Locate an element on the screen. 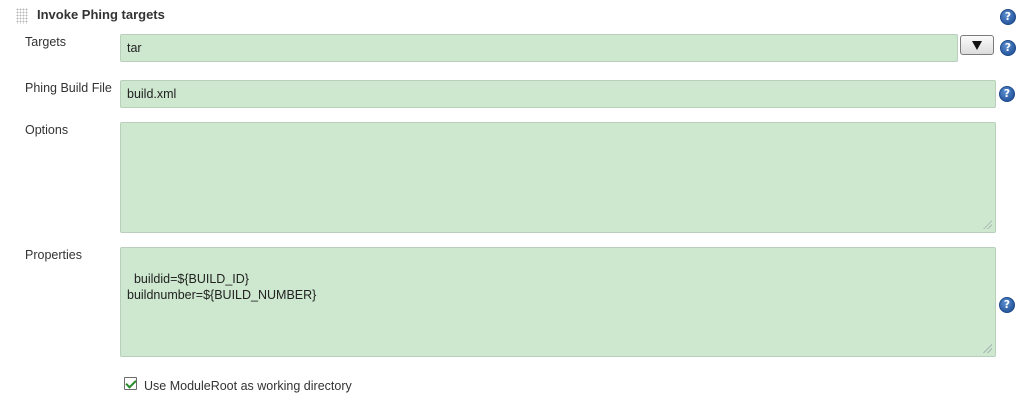  section-title: Invoke Phing targets is located at coordinates (101, 14).